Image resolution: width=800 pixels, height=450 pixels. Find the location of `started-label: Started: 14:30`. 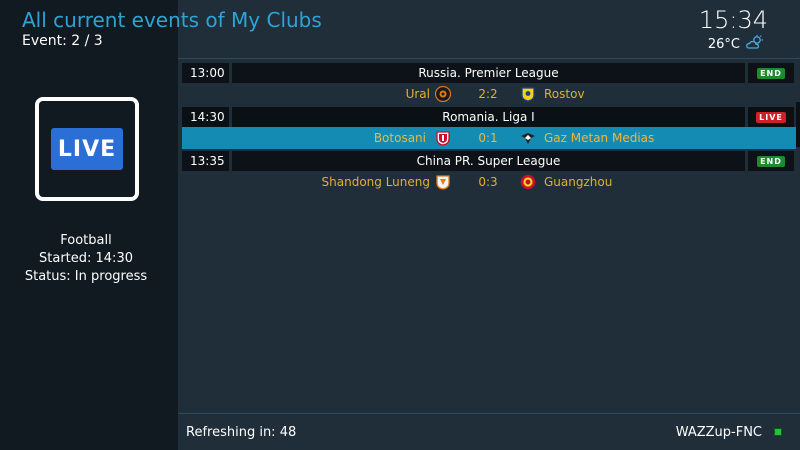

started-label: Started: 14:30 is located at coordinates (86, 258).